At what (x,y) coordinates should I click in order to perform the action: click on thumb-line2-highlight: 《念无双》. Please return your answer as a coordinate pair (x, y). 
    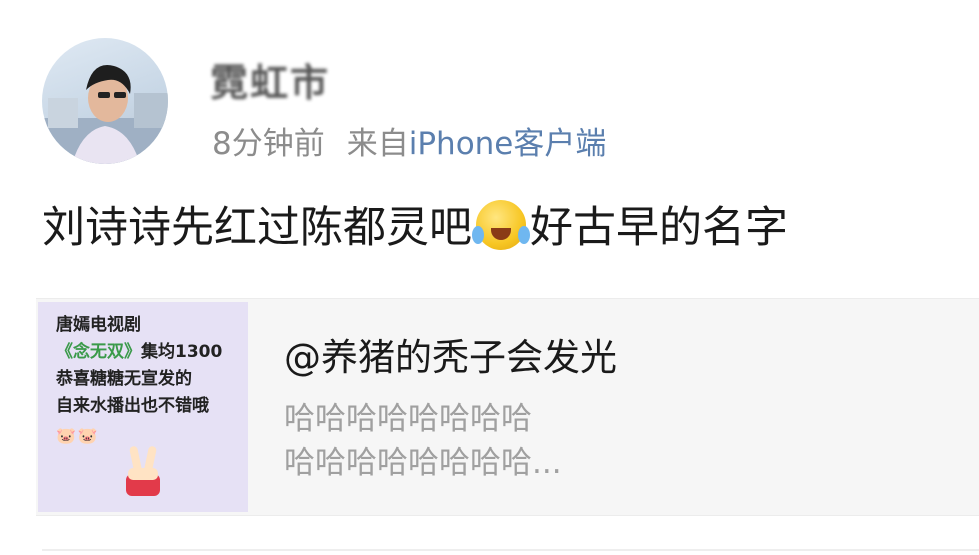
    Looking at the image, I should click on (98, 352).